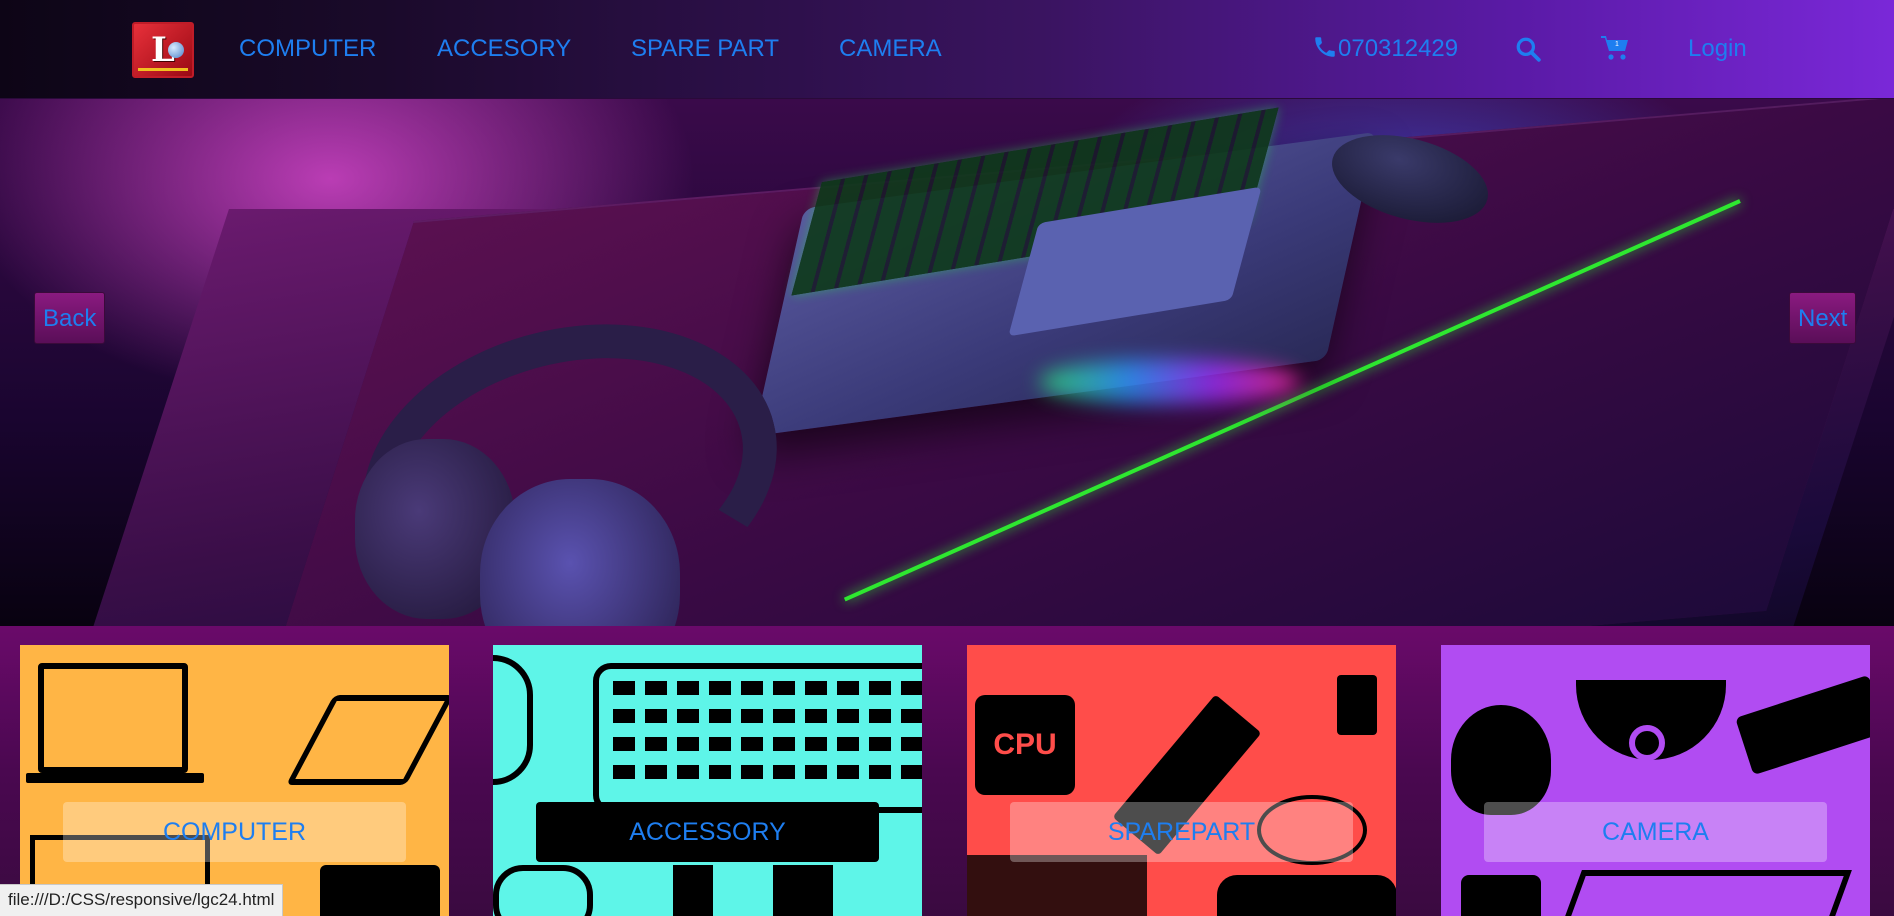 The height and width of the screenshot is (916, 1894). Describe the element at coordinates (1325, 47) in the screenshot. I see `phone-icon` at that location.